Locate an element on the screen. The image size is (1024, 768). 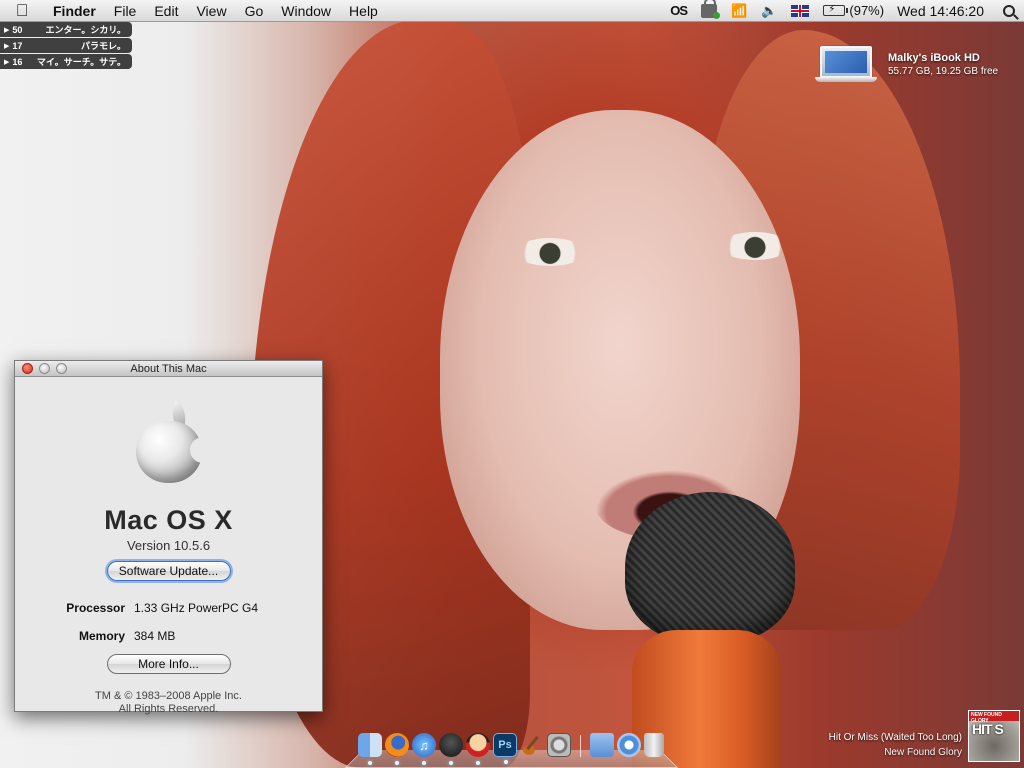
album-cover-title: HIT S is located at coordinates (988, 729).